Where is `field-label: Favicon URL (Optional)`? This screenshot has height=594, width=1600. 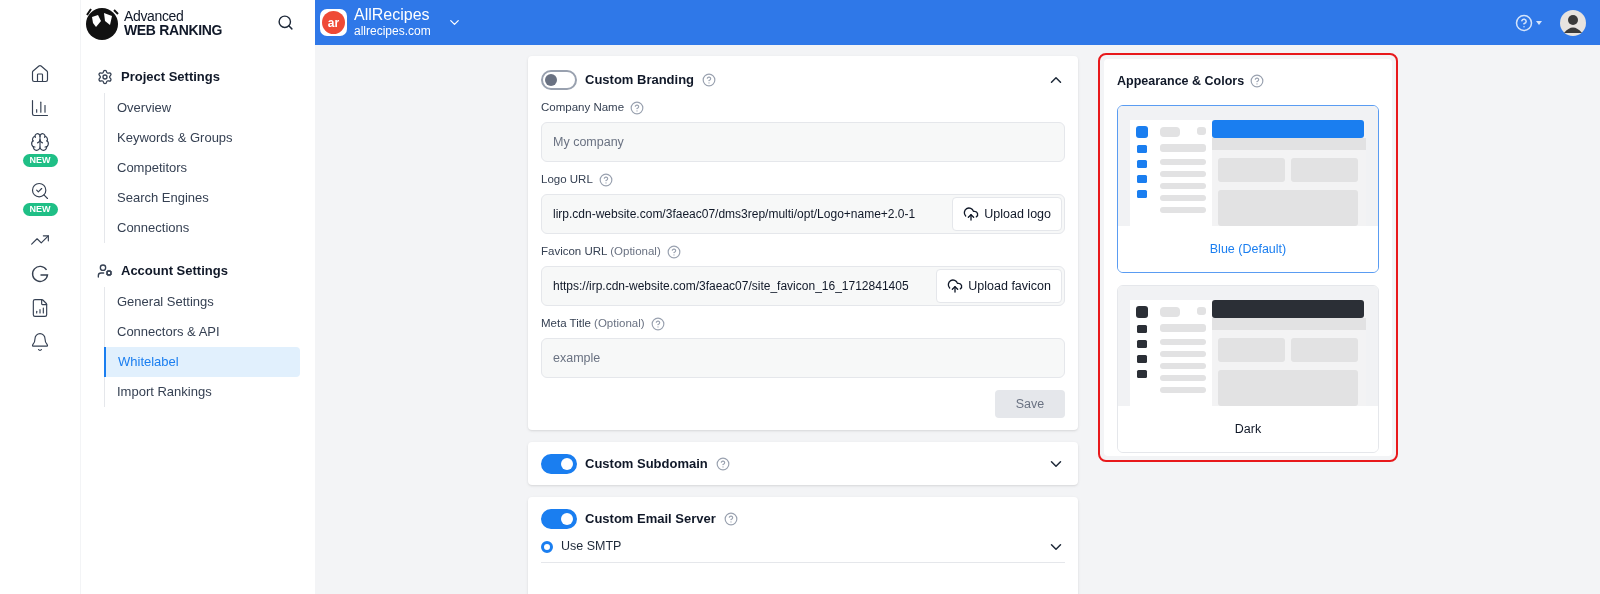
field-label: Favicon URL (Optional) is located at coordinates (601, 252).